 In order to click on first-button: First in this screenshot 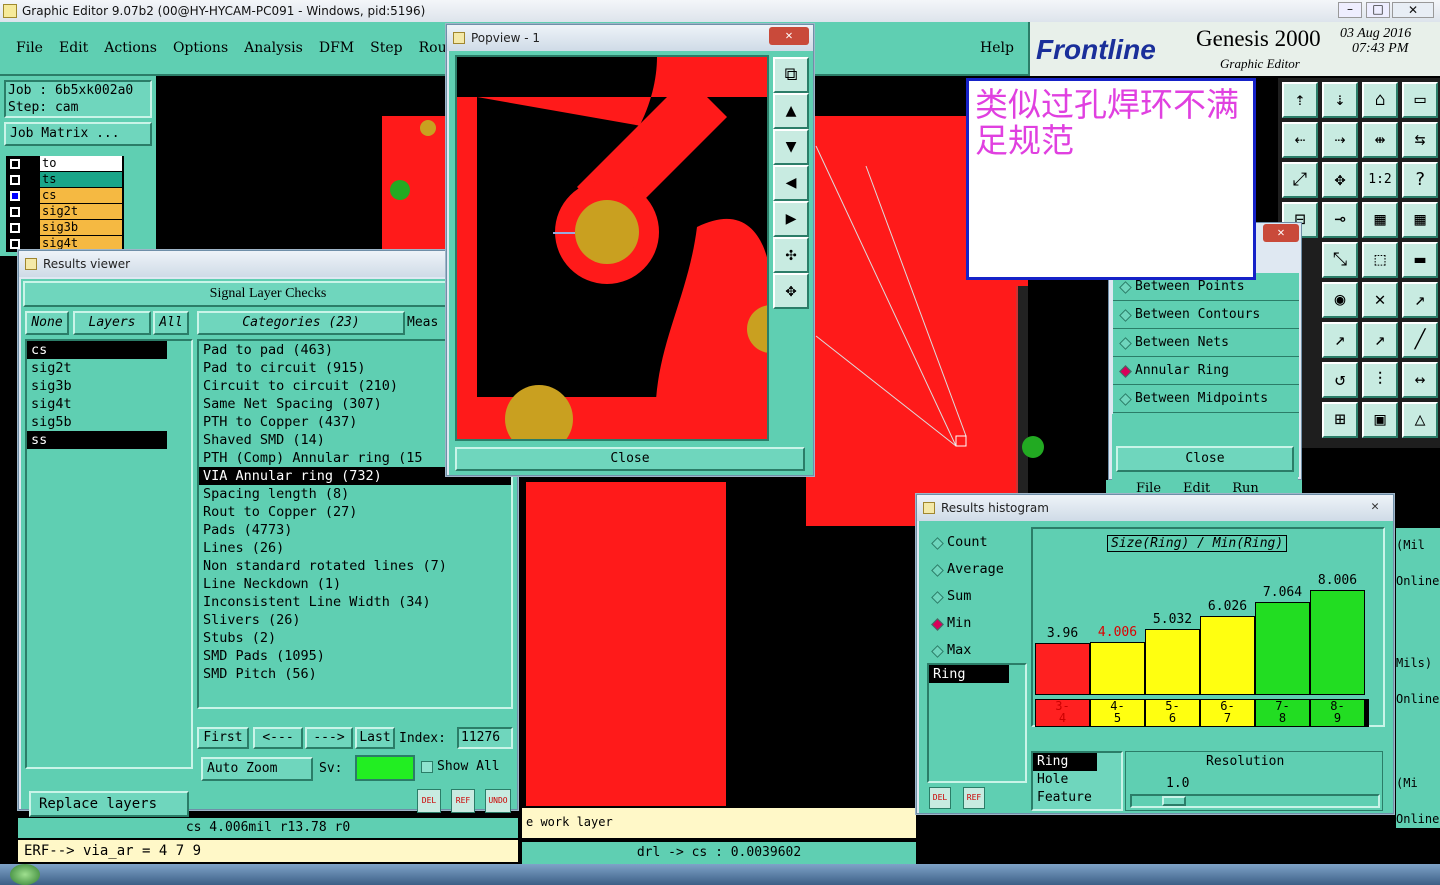, I will do `click(223, 738)`.